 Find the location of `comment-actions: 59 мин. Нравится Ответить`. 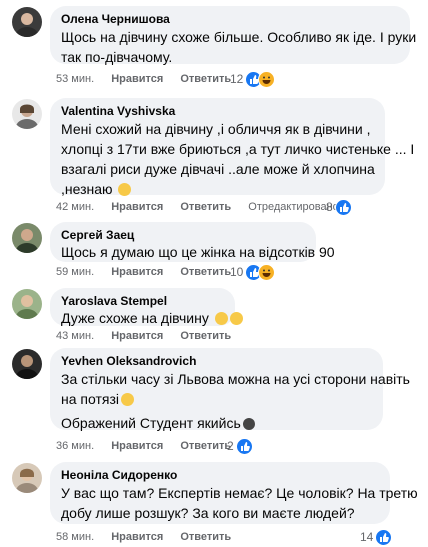

comment-actions: 59 мин. Нравится Ответить is located at coordinates (150, 272).